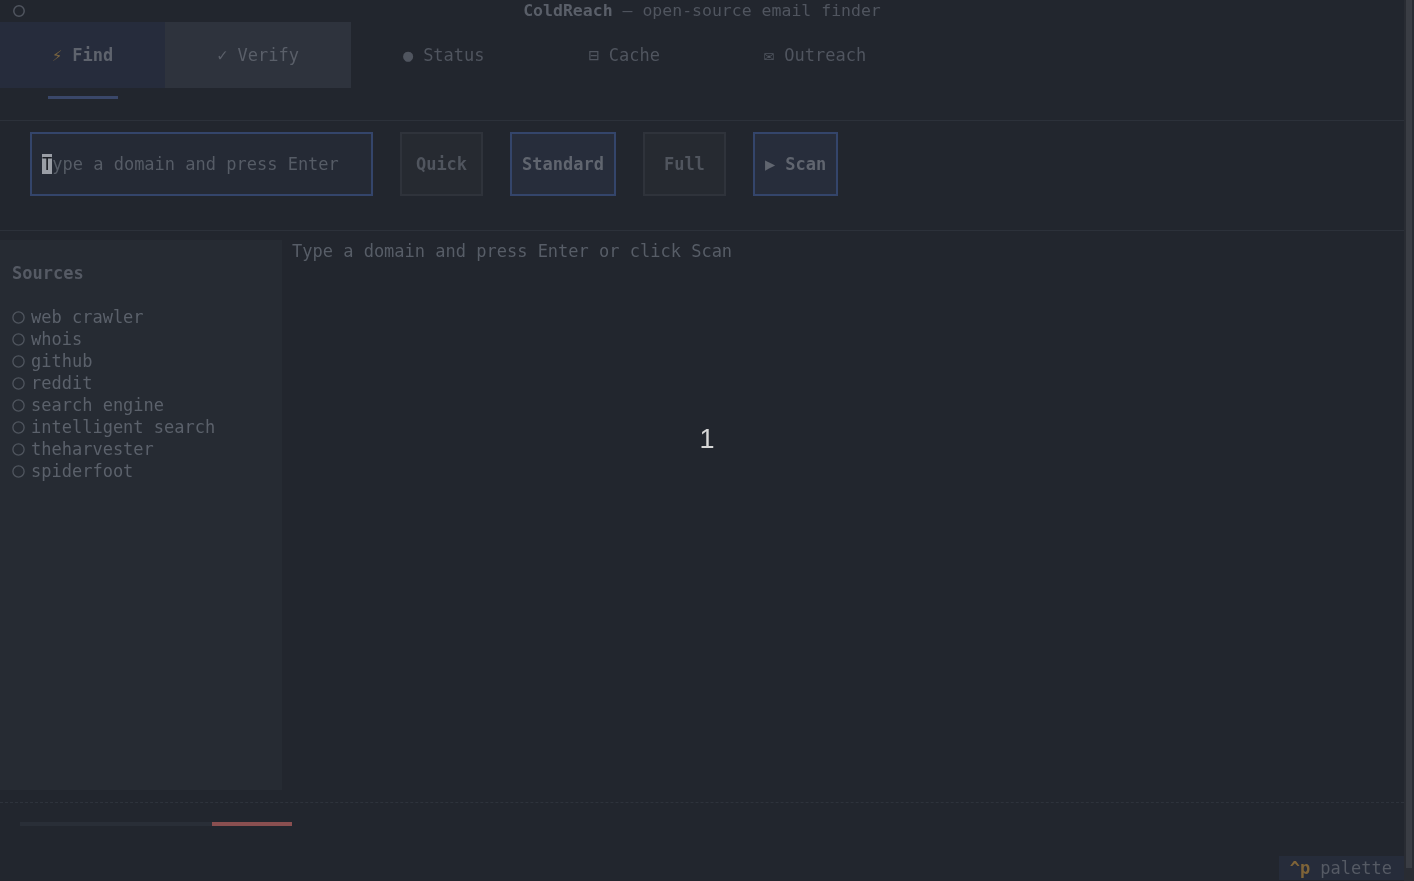 The image size is (1414, 881). I want to click on scan-button: ▶ Scan, so click(795, 164).